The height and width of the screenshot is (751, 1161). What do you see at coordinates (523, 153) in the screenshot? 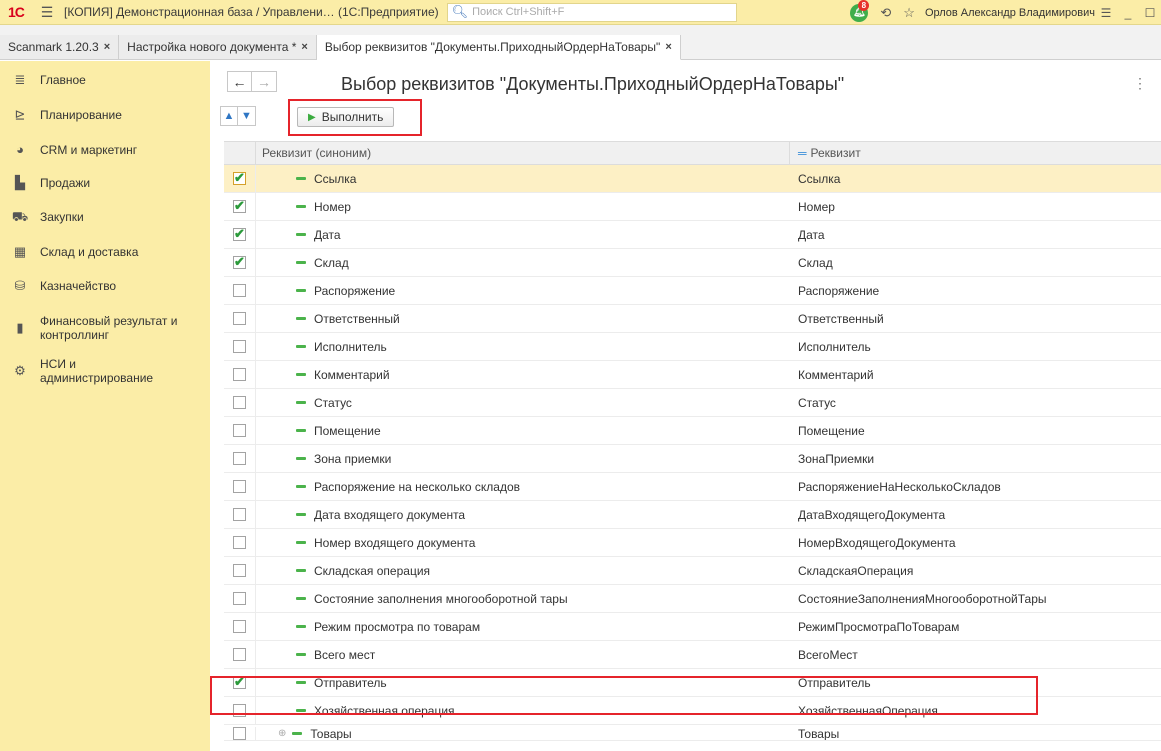
I see `header-synonym: Реквизит (синоним)` at bounding box center [523, 153].